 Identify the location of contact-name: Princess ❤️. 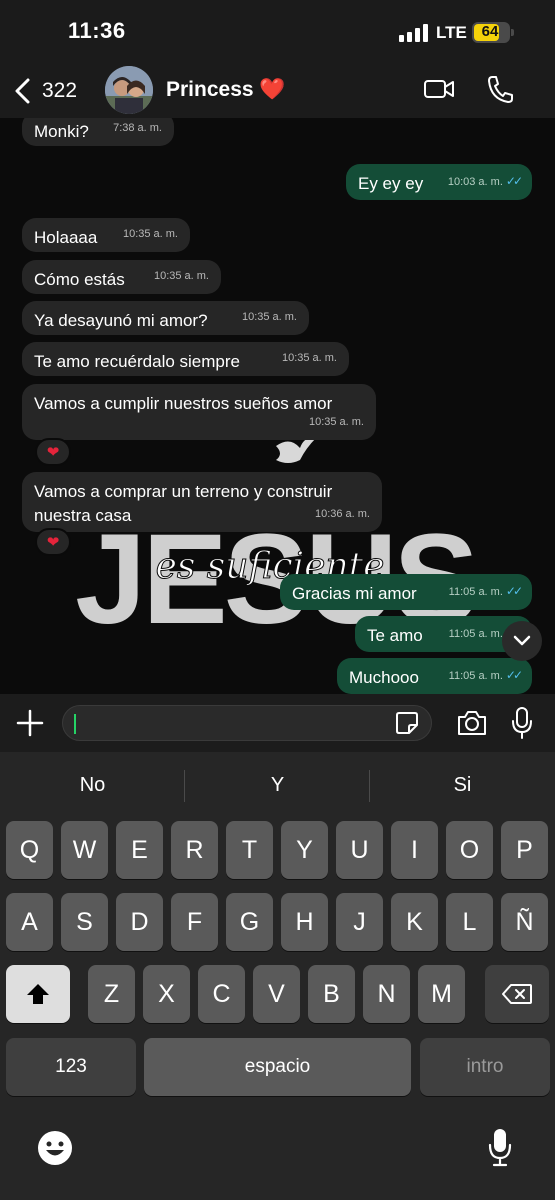
(226, 90).